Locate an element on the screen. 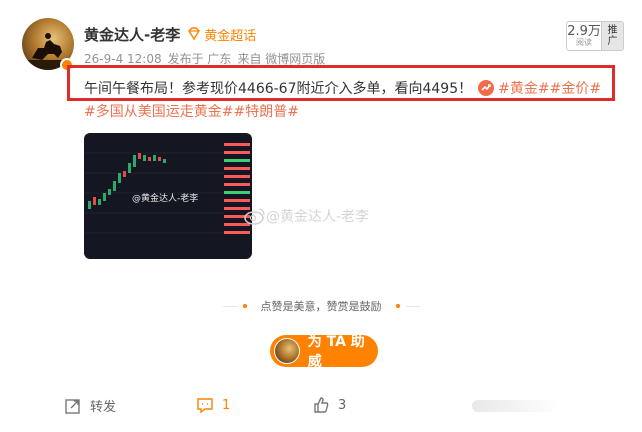  comment-icon is located at coordinates (205, 406).